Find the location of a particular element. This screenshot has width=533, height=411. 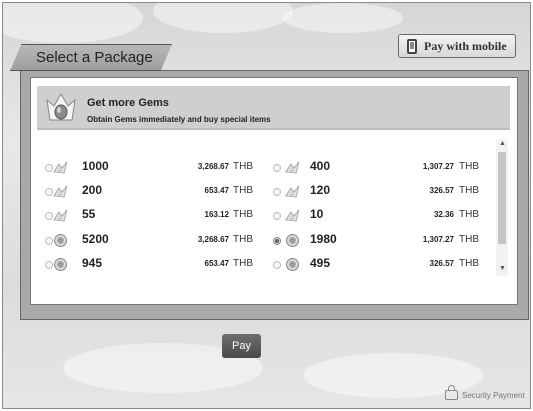

package-amount: 400 is located at coordinates (320, 166).